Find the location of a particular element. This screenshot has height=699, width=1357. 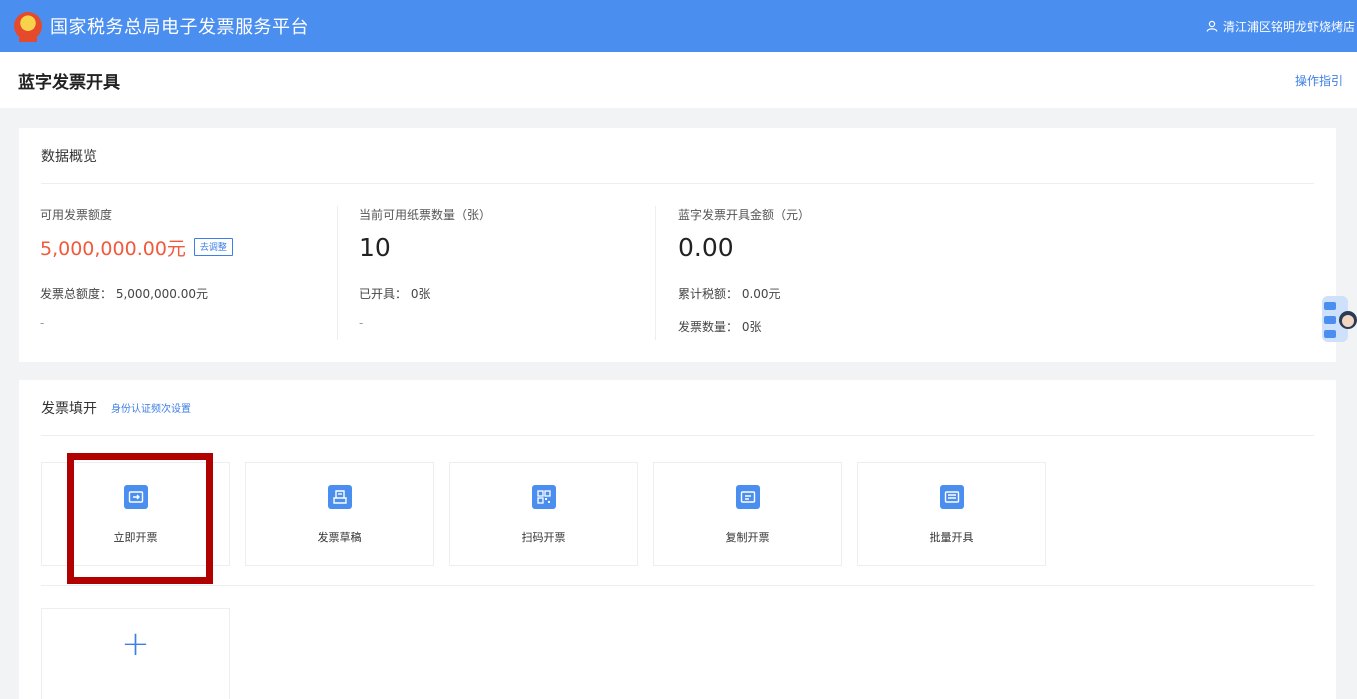

paper-extra: - is located at coordinates (361, 323).